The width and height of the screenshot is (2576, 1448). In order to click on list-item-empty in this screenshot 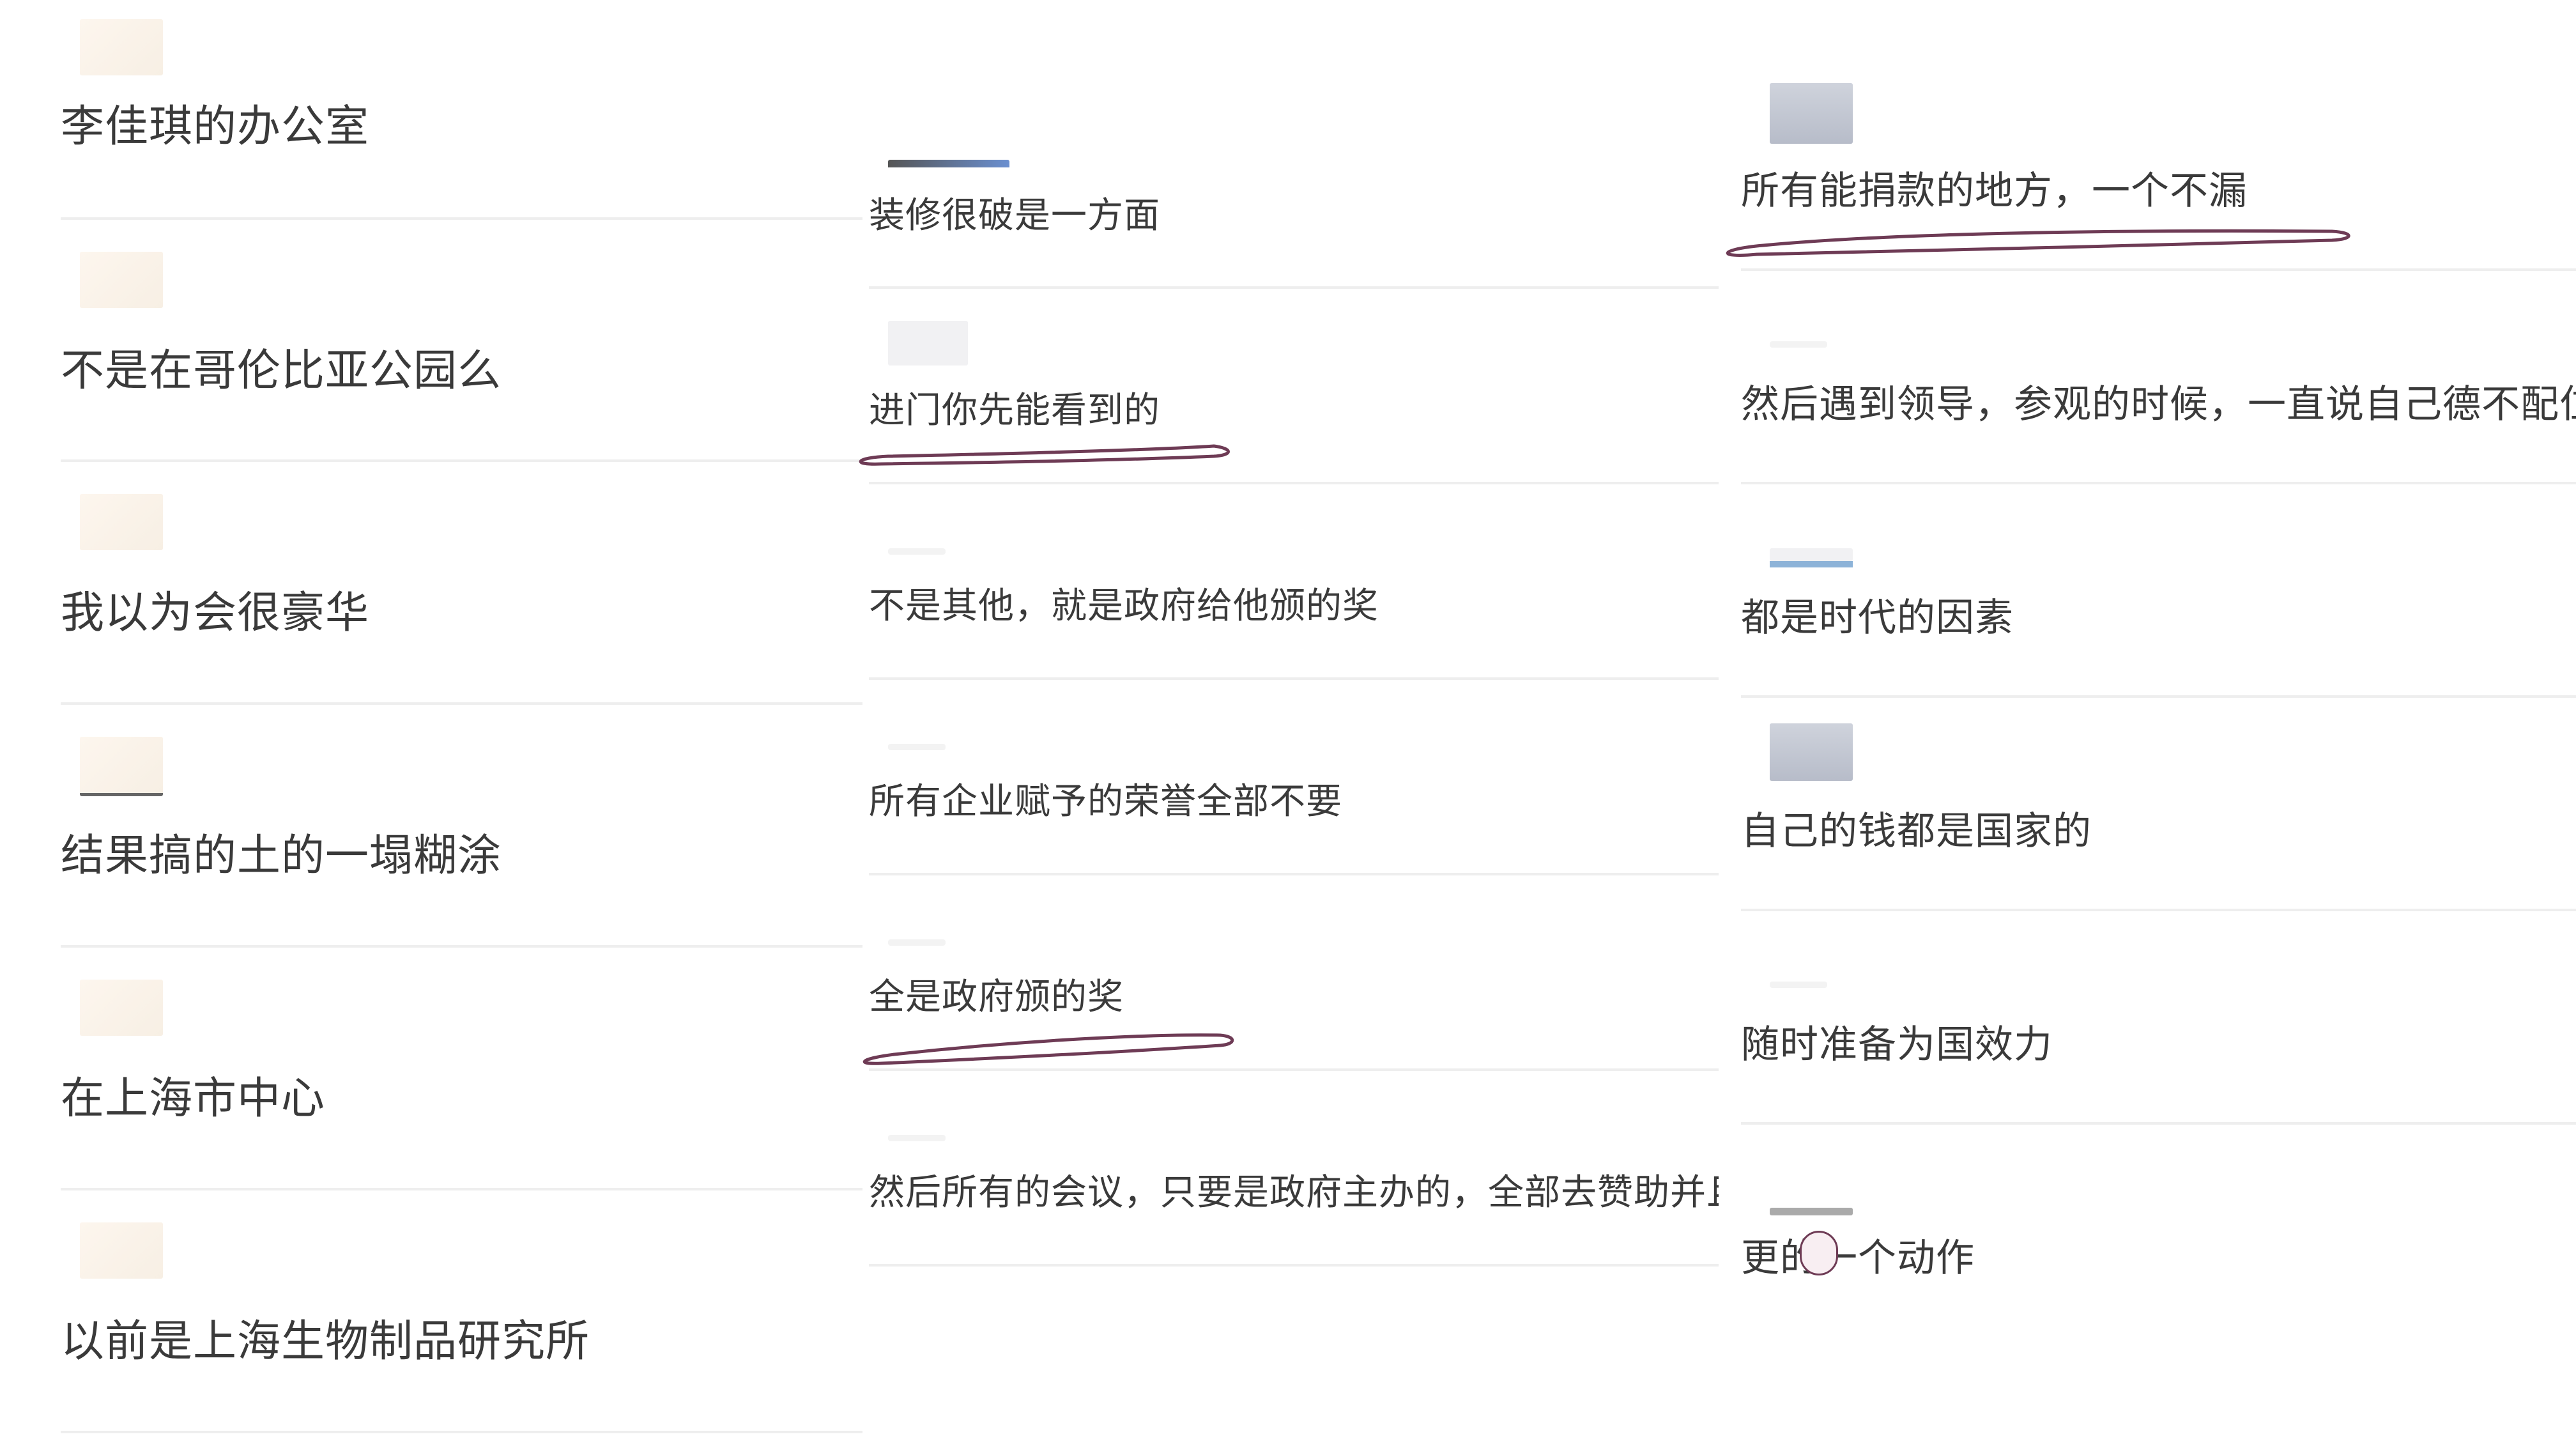, I will do `click(1294, 1356)`.